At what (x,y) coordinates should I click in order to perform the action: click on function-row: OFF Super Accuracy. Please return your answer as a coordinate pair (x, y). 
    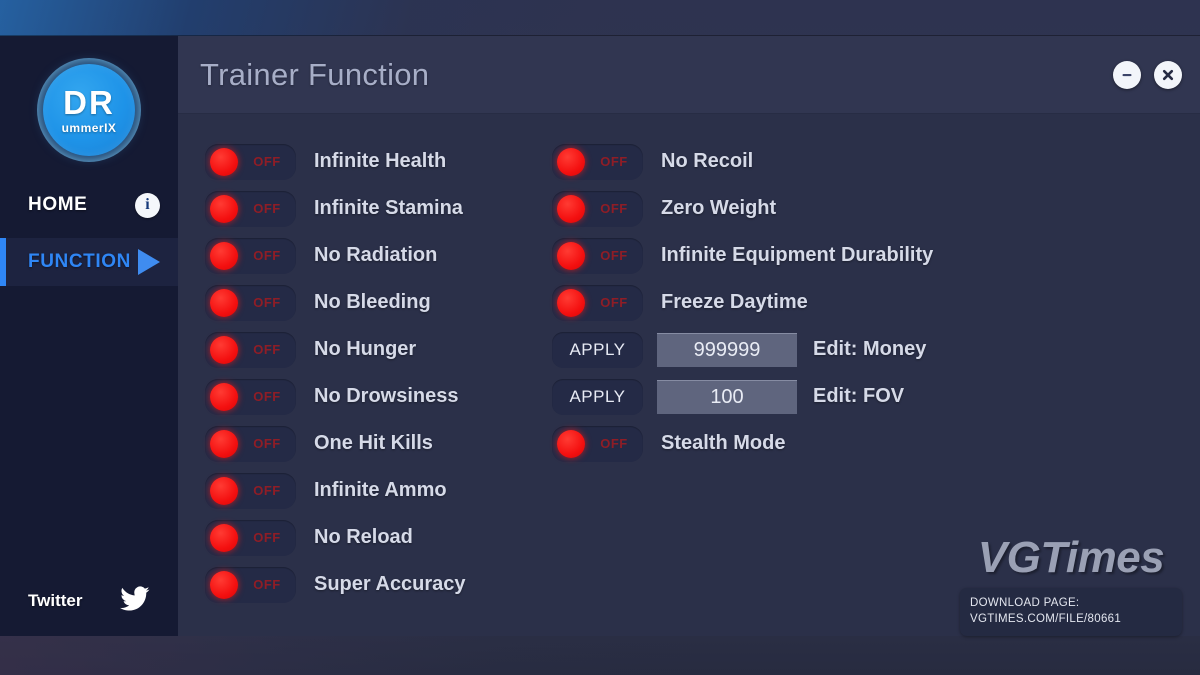
    Looking at the image, I should click on (366, 584).